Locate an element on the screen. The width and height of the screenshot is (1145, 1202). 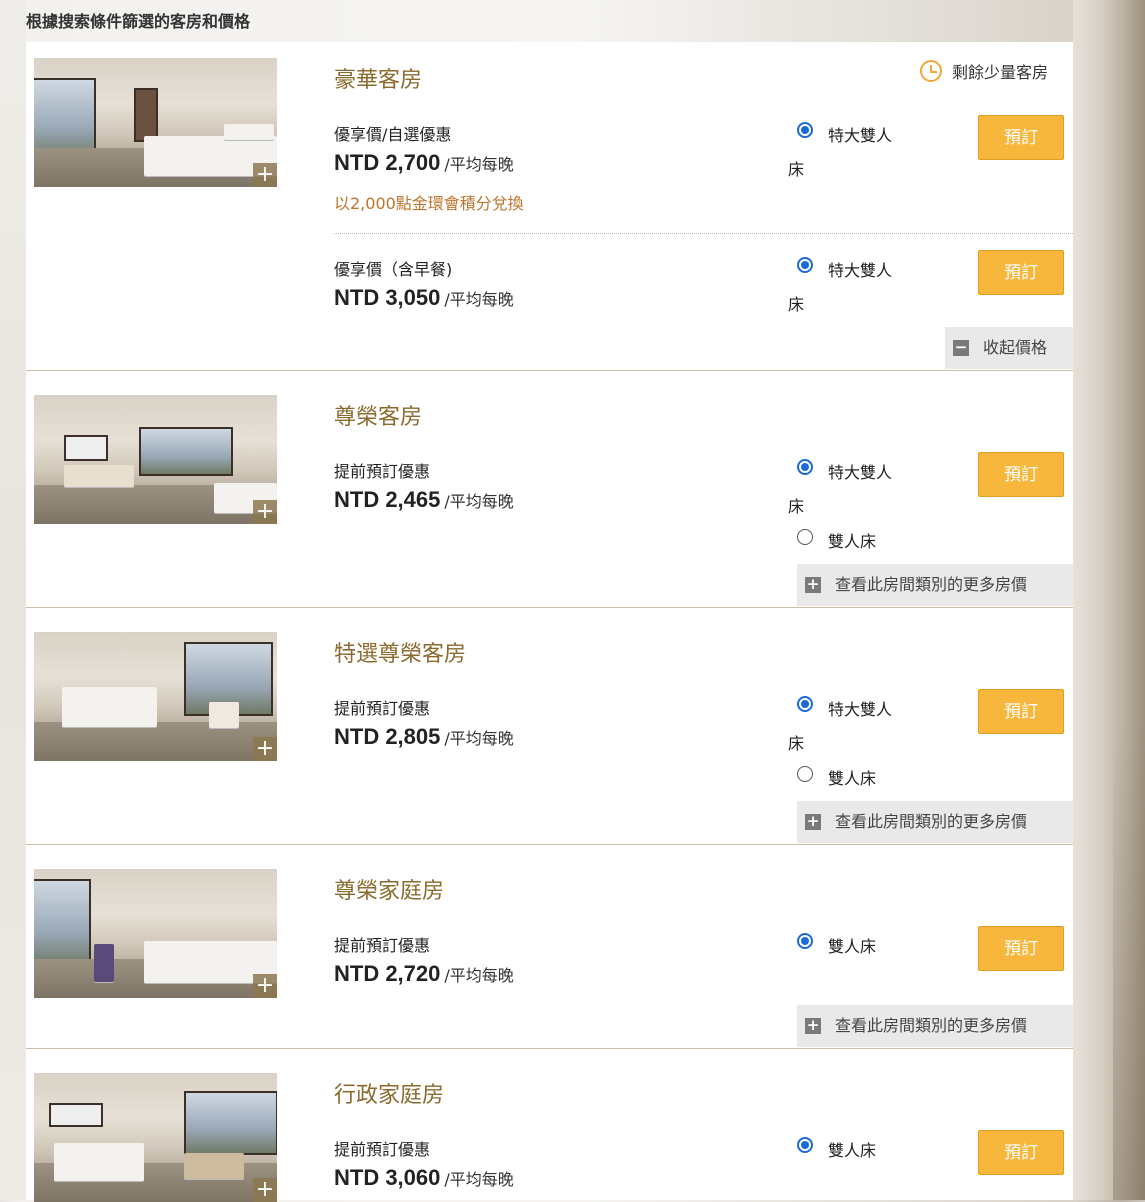
rate-name: 優享價（含早餐) is located at coordinates (393, 269).